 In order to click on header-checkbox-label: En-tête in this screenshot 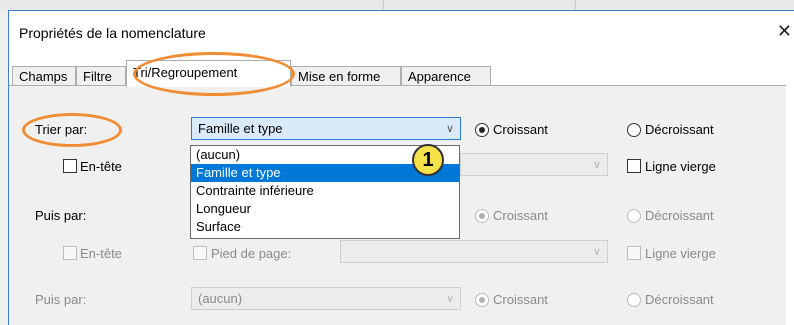, I will do `click(101, 166)`.